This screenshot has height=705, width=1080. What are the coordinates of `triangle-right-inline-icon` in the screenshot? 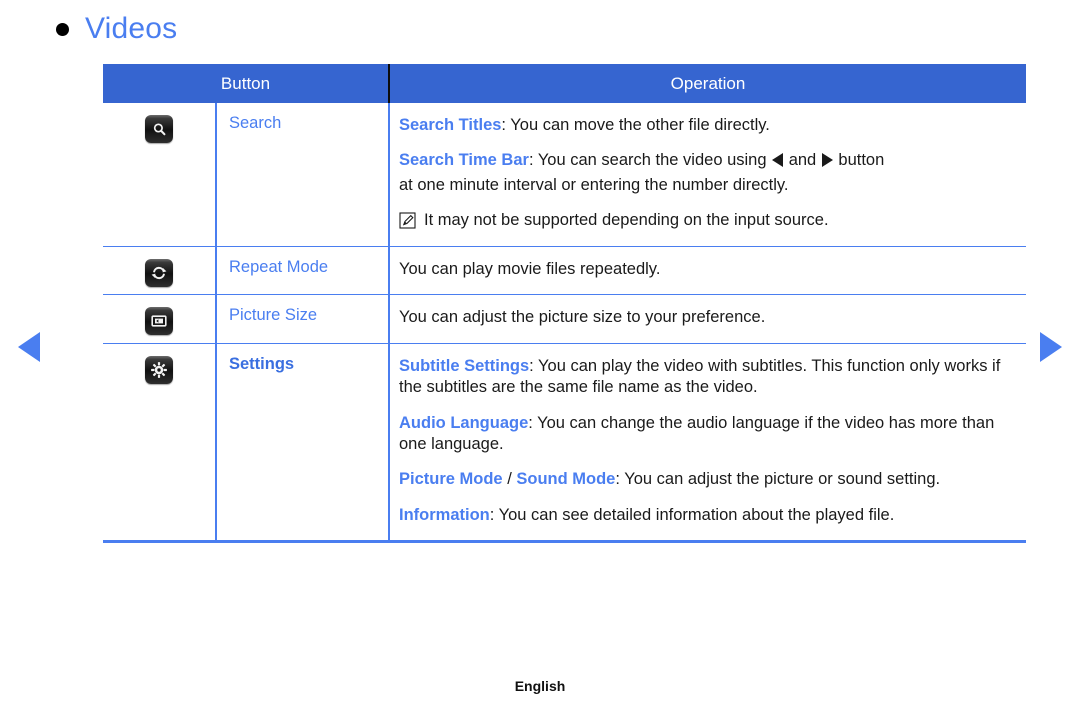 It's located at (827, 160).